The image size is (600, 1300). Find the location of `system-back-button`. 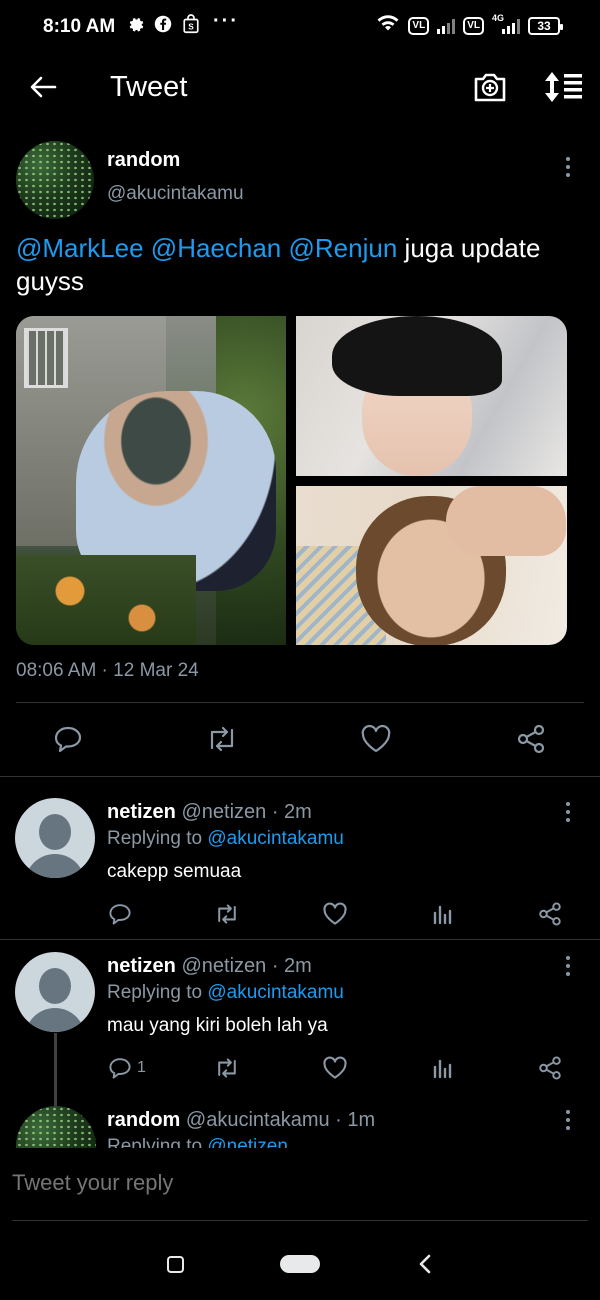

system-back-button is located at coordinates (426, 1264).